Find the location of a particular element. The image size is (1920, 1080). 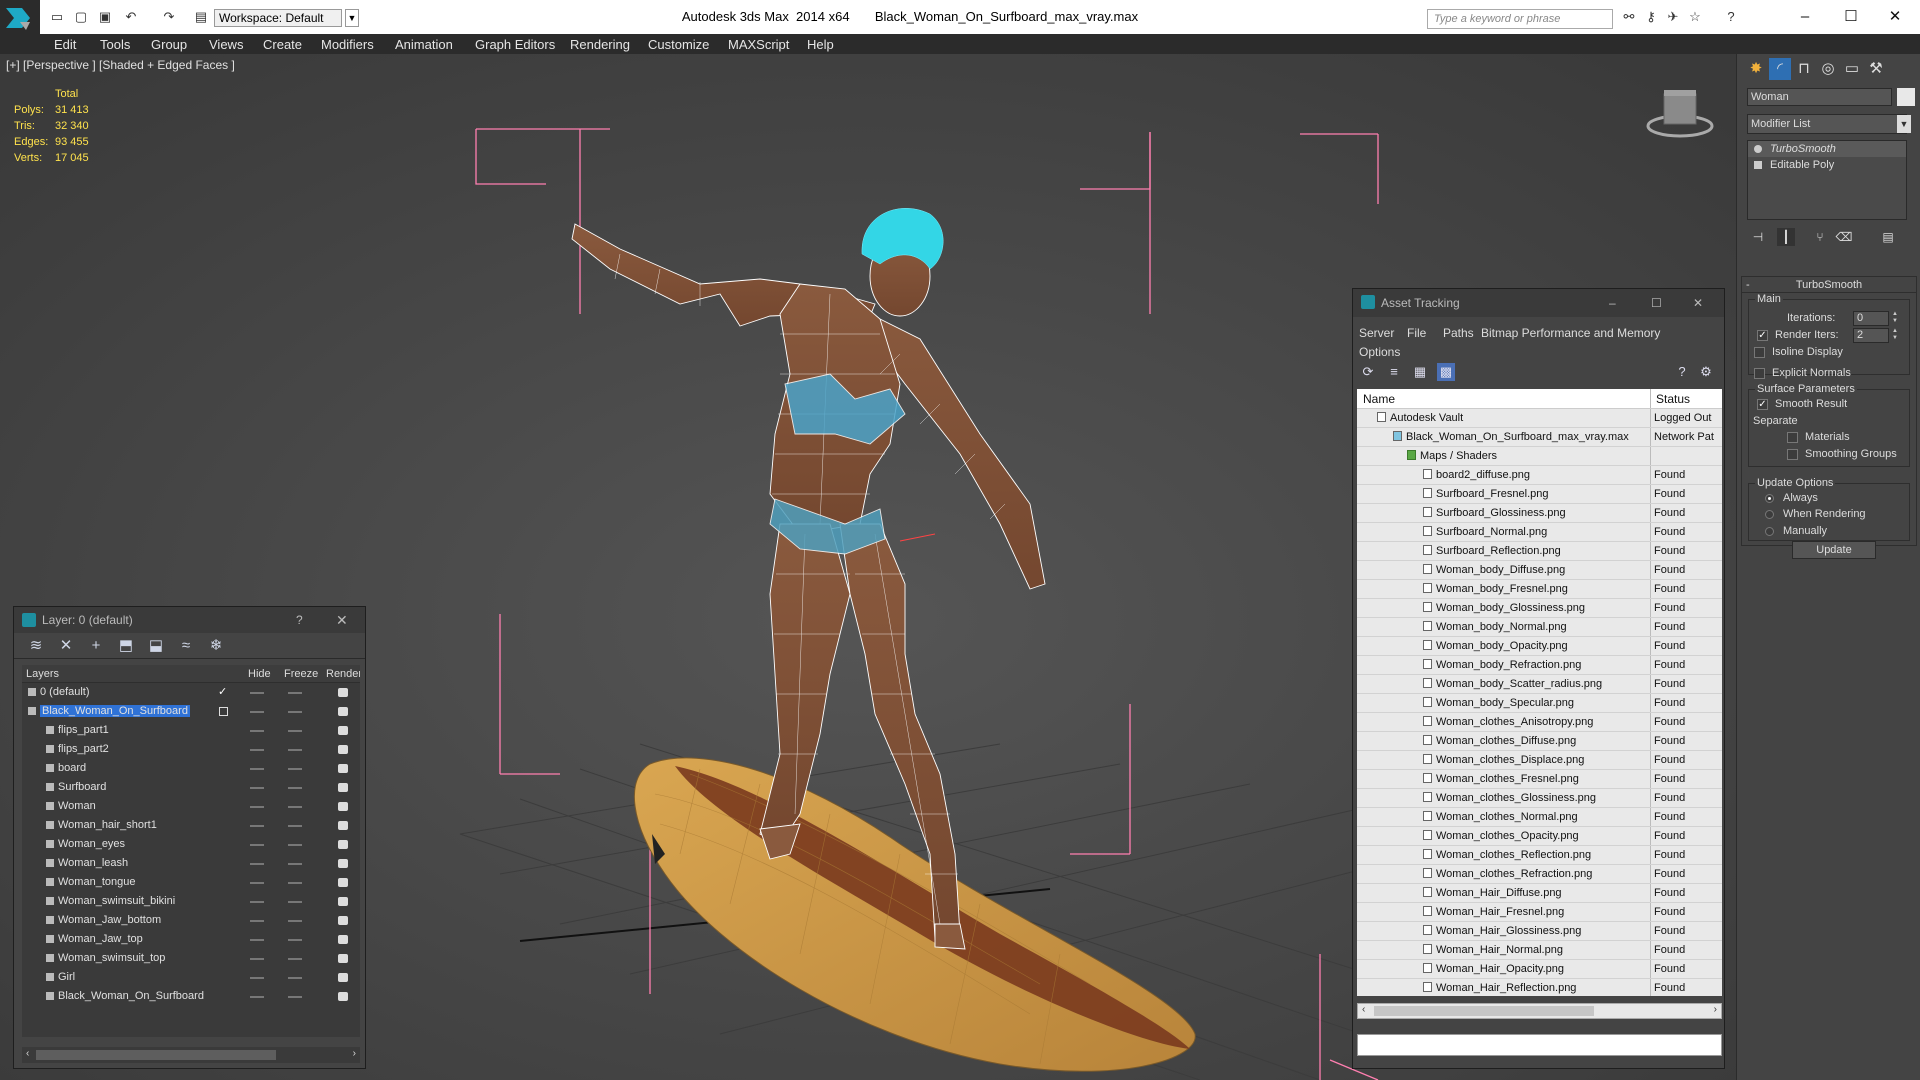

column-render: Render is located at coordinates (343, 674).